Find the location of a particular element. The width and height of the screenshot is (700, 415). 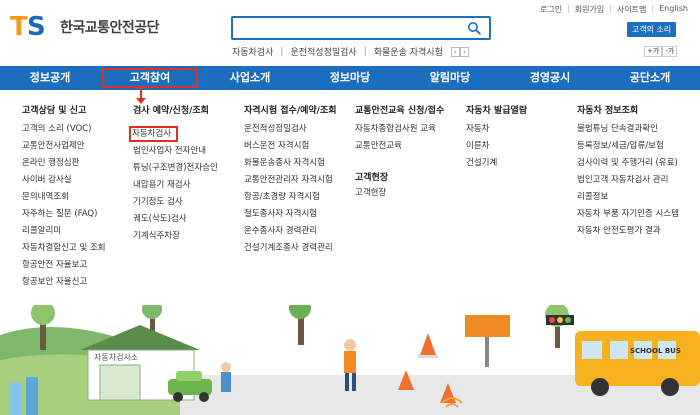

menu-item: 등록정보/세금/압류/보험 is located at coordinates (628, 146).